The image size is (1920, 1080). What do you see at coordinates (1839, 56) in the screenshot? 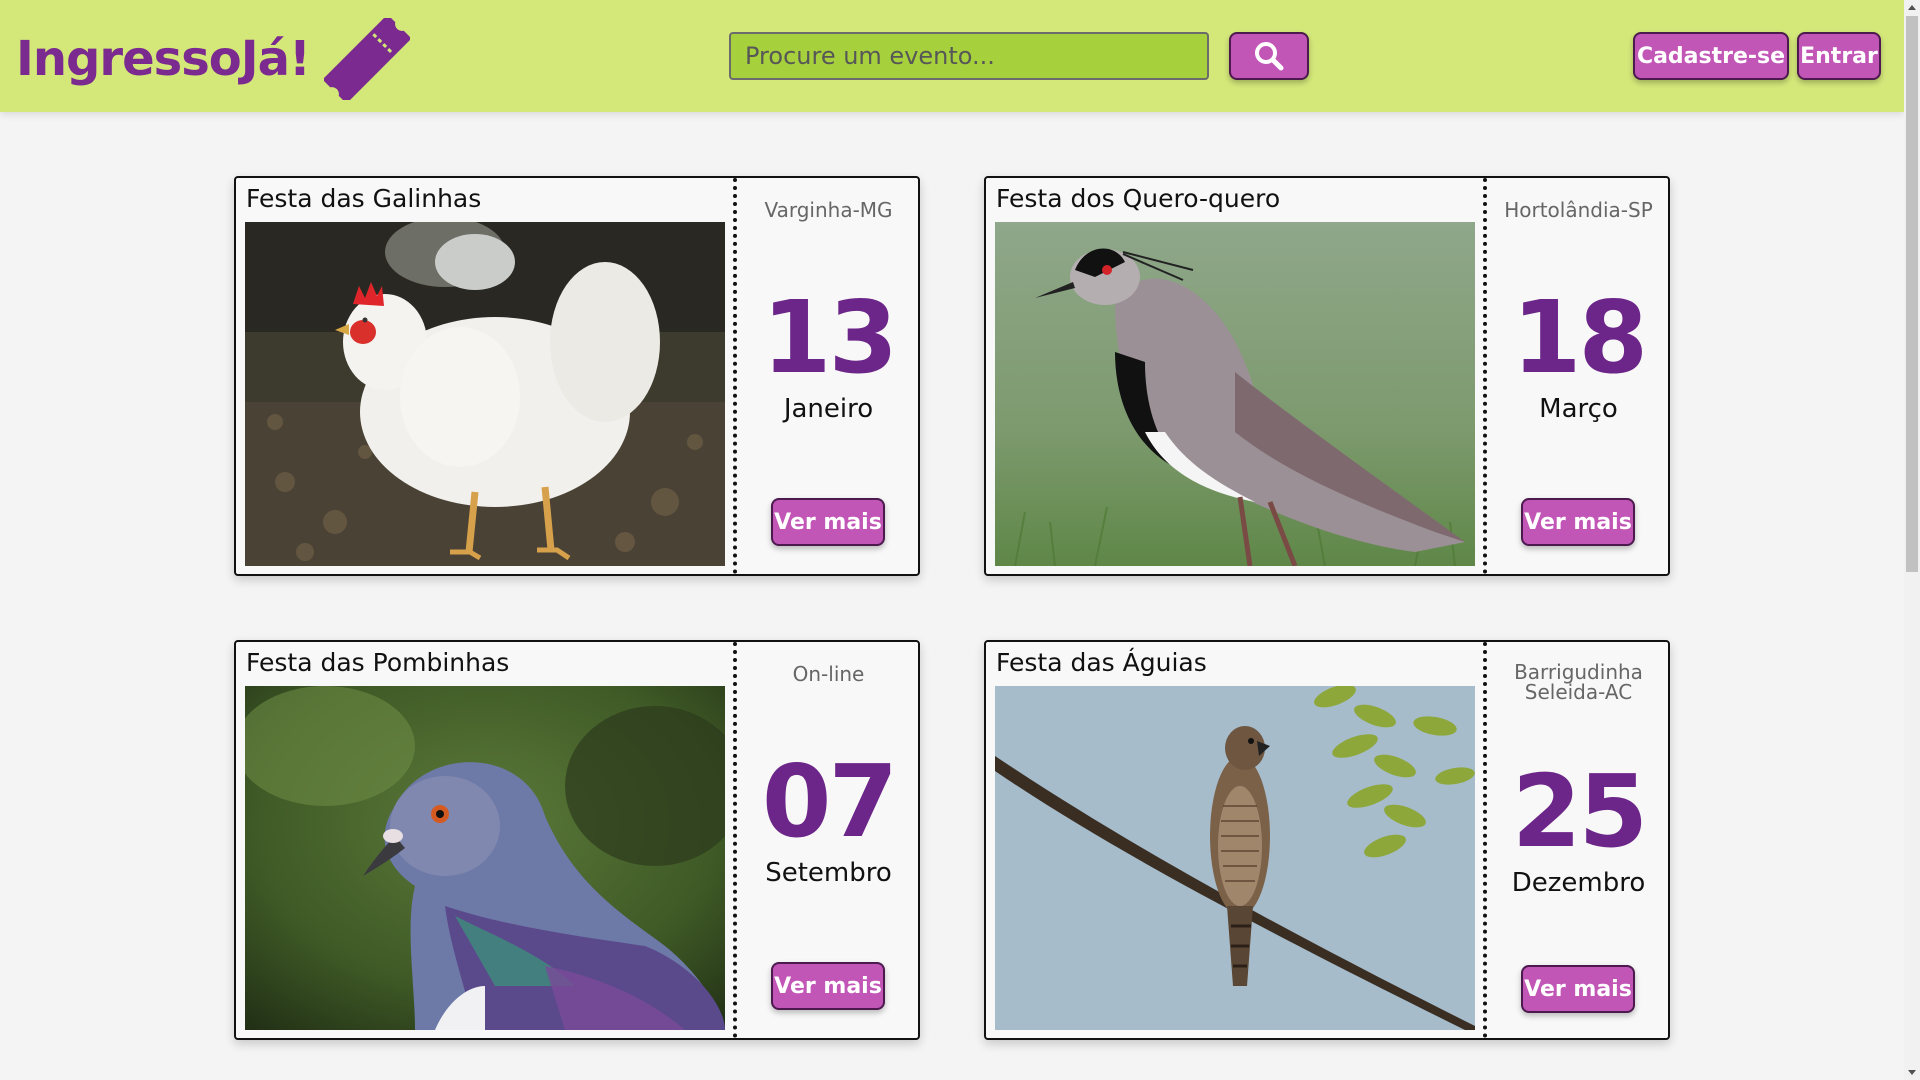
I see `login-button: Entrar` at bounding box center [1839, 56].